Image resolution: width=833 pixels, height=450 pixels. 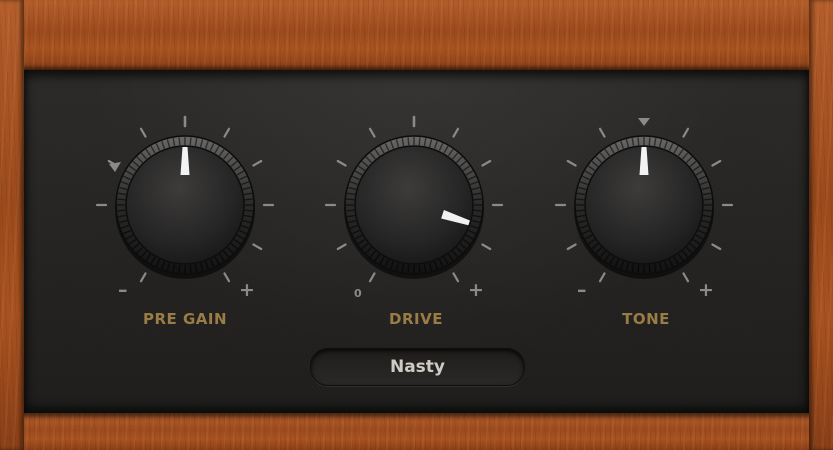 I want to click on drive-knob-face, so click(x=414, y=205).